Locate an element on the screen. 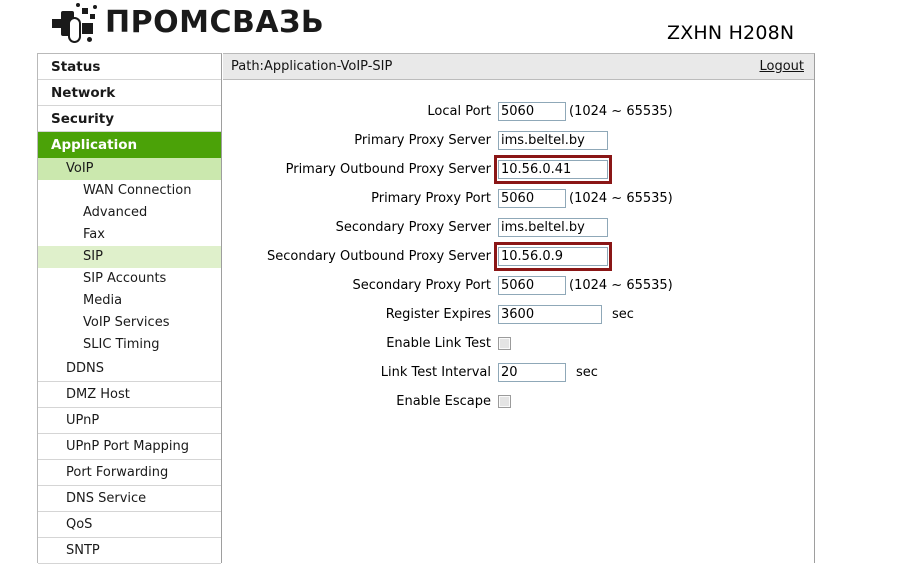  field-row-link-test-interval: Link Test Interval sec is located at coordinates (518, 372).